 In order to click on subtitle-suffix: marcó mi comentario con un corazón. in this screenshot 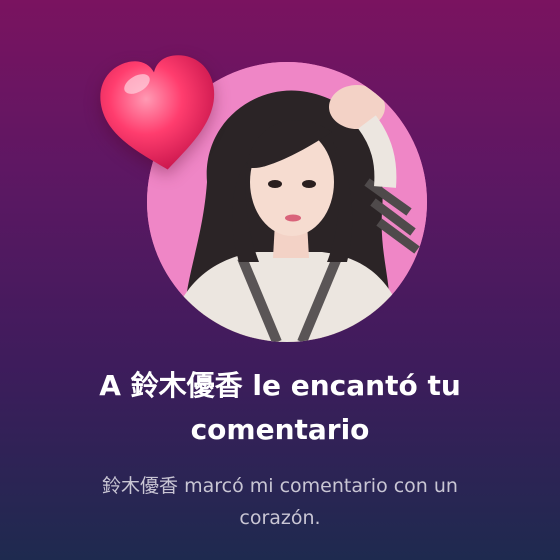, I will do `click(318, 502)`.